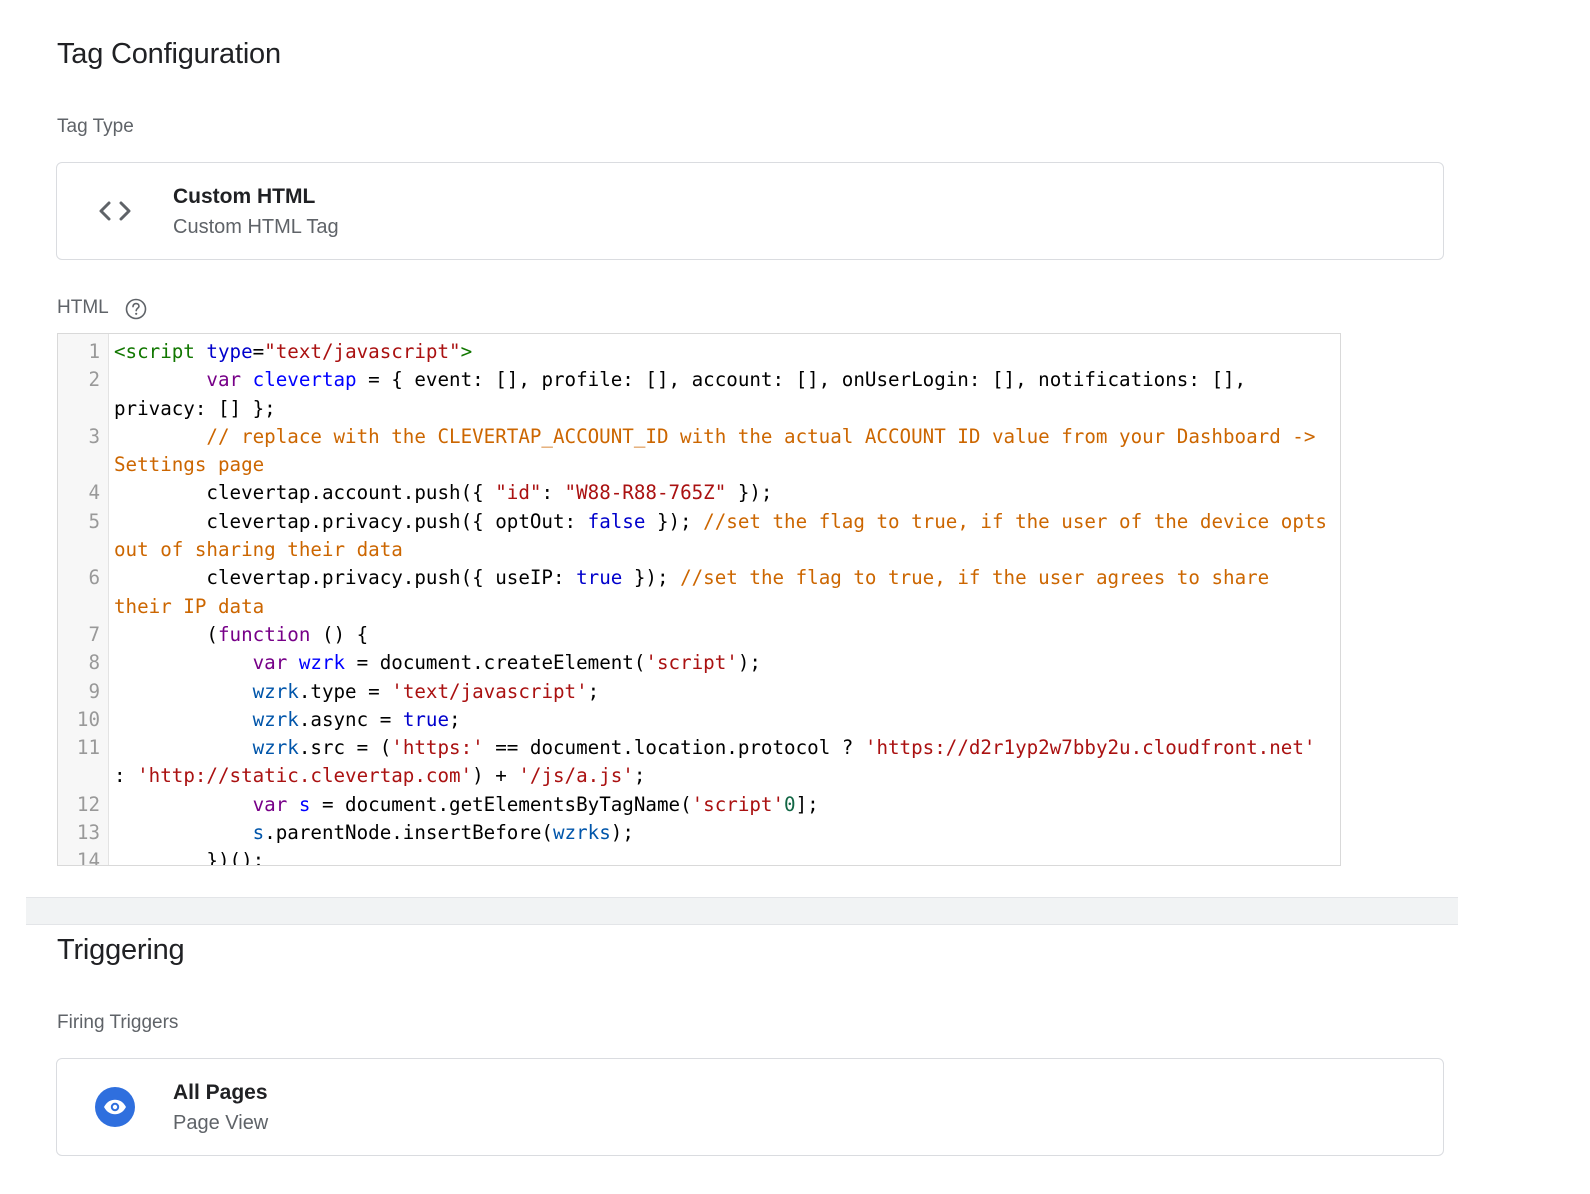 This screenshot has height=1194, width=1590. I want to click on code-token: ) +, so click(495, 776).